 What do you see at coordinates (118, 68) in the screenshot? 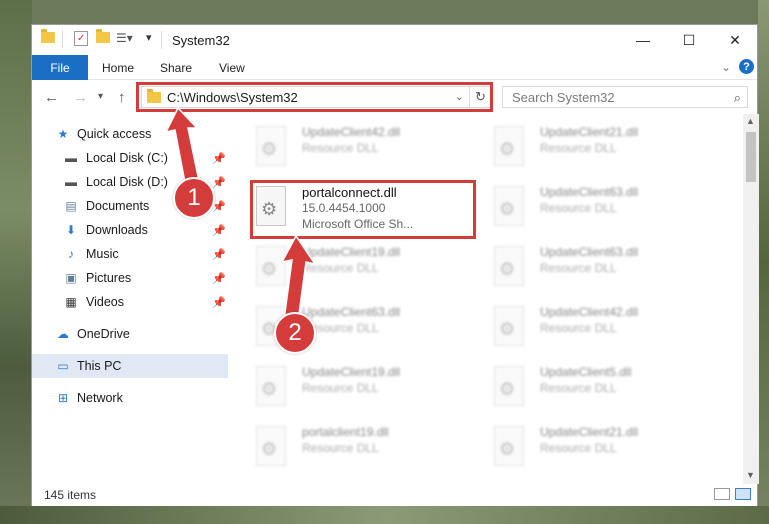
I see `tab-home: Home` at bounding box center [118, 68].